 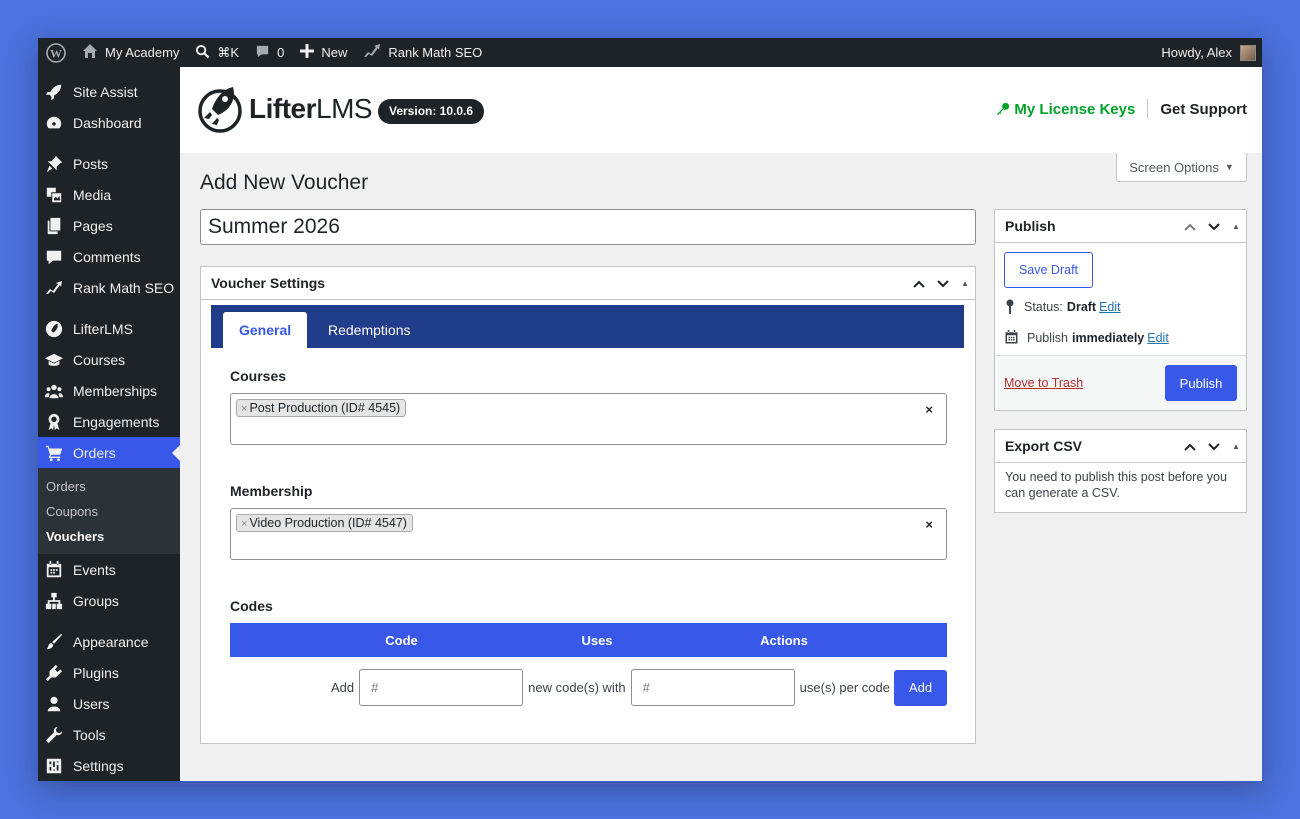 I want to click on sidebar-item-groups: Groups, so click(x=109, y=600).